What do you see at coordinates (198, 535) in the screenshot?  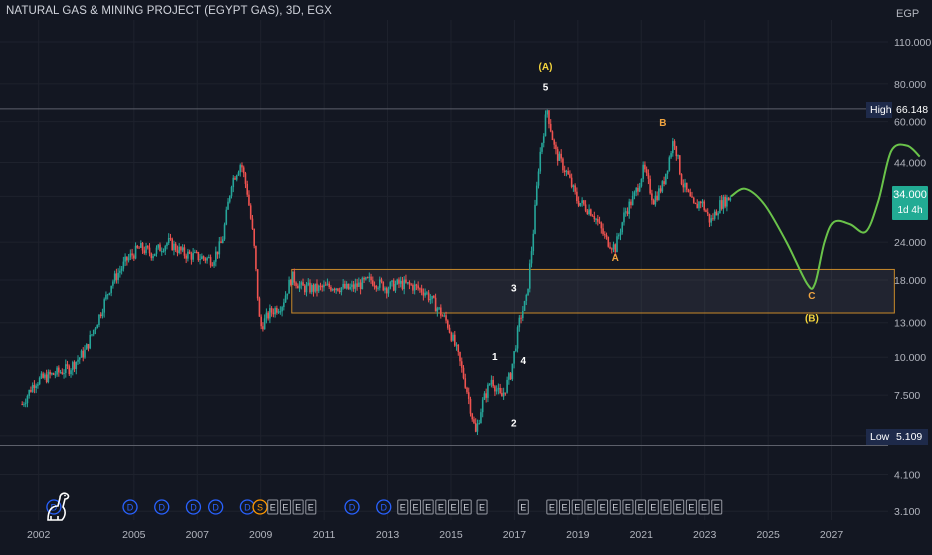 I see `time-tick-label: 2007` at bounding box center [198, 535].